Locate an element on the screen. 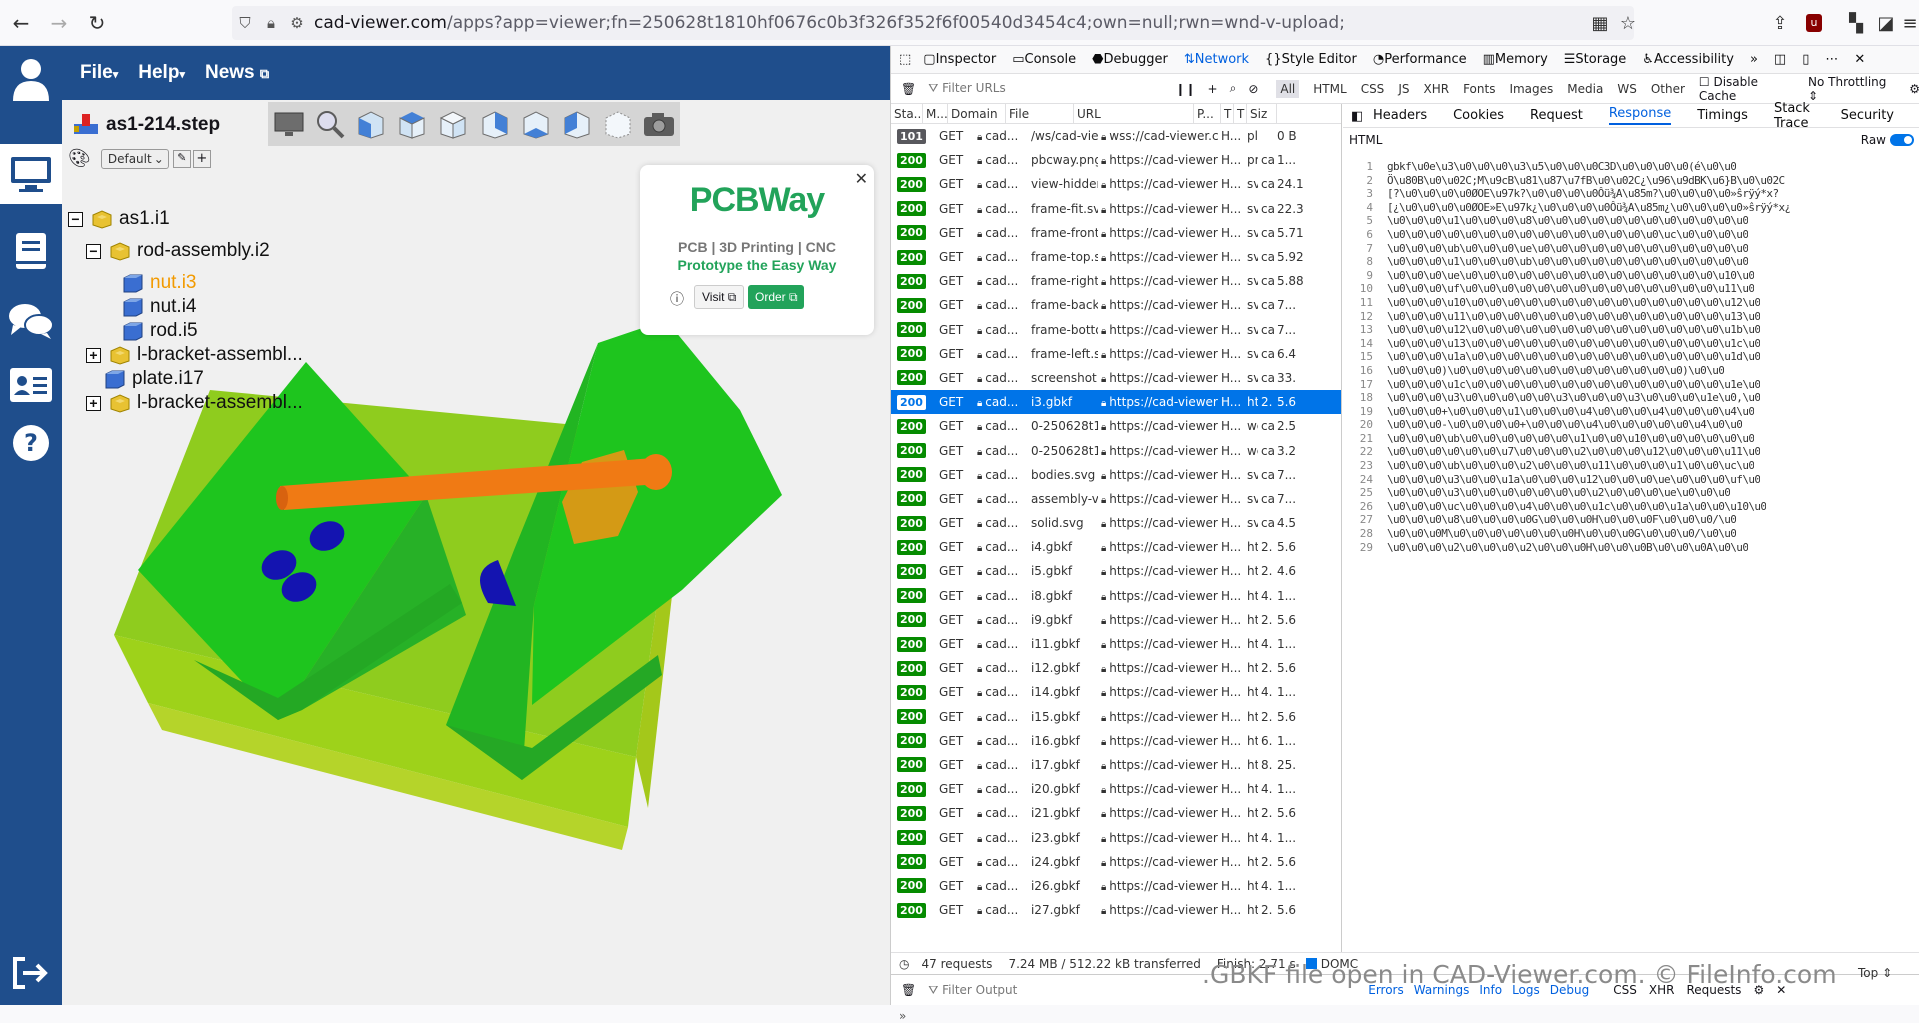 The width and height of the screenshot is (1919, 1023). rtab-cookies: Cookies is located at coordinates (1478, 115).